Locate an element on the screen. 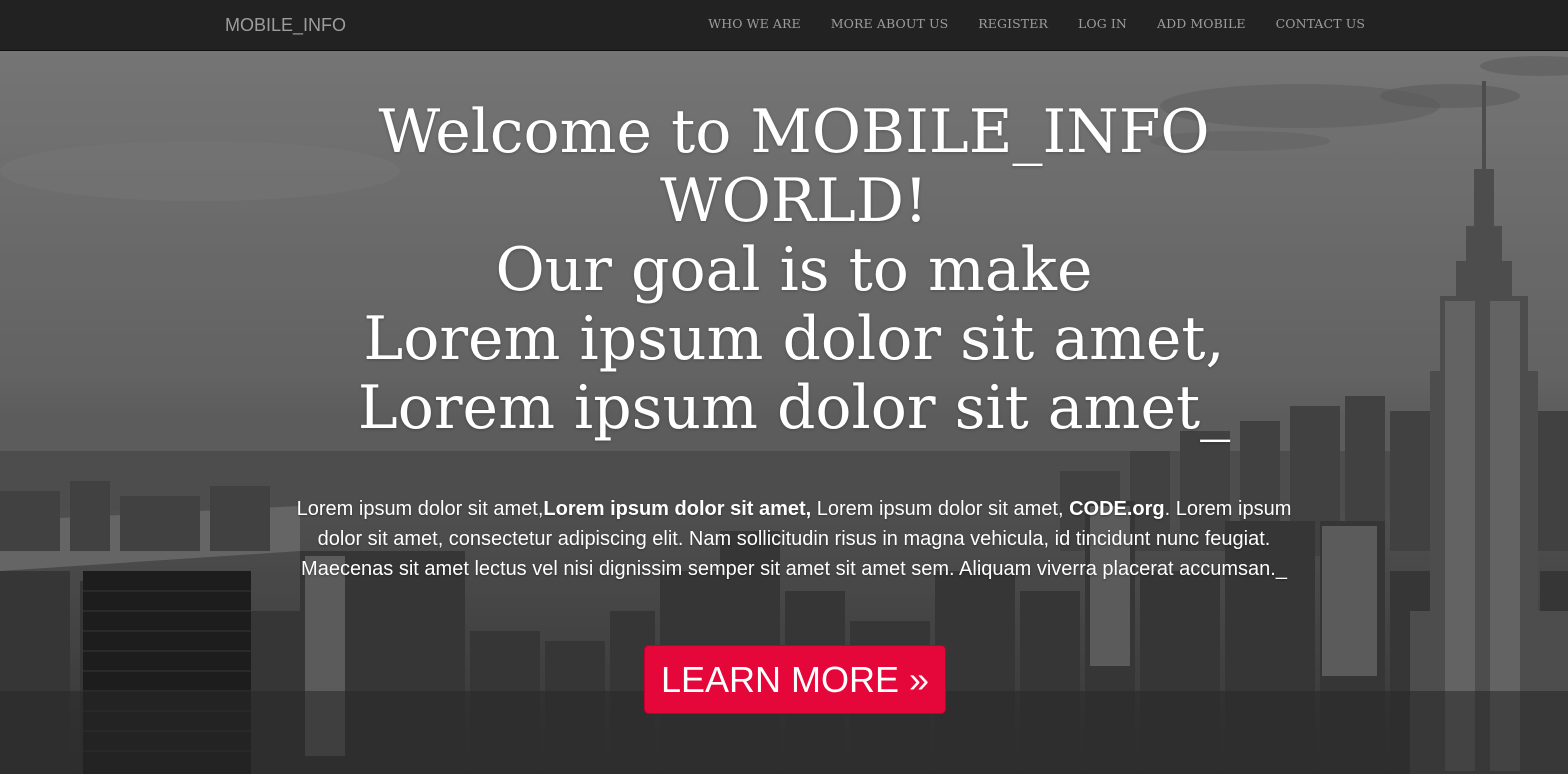 The width and height of the screenshot is (1568, 774). hero-heading-line-2: WORLD! is located at coordinates (794, 201).